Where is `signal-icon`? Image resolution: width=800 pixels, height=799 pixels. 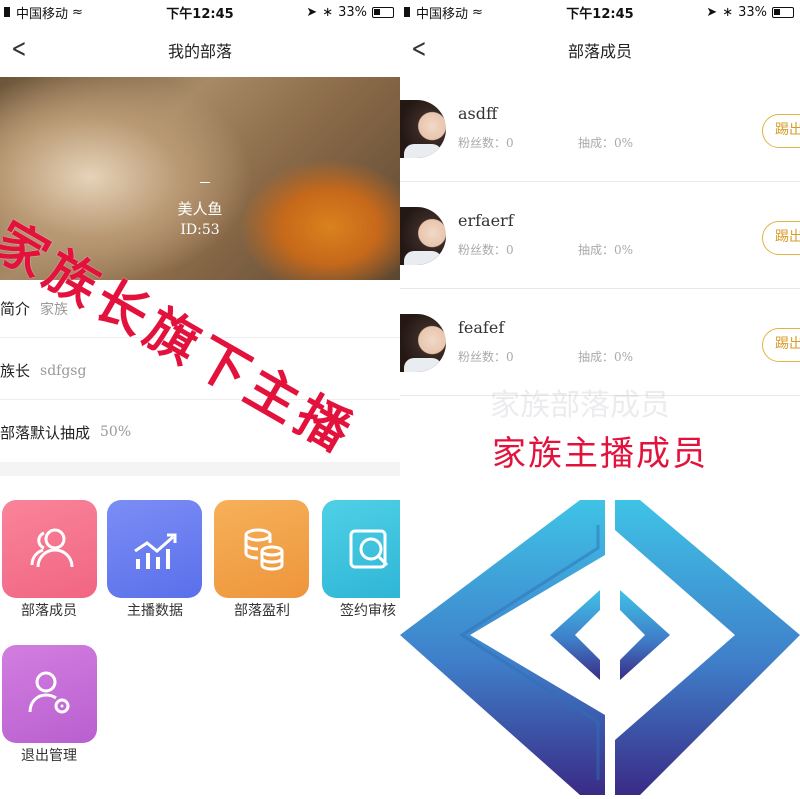
signal-icon is located at coordinates (407, 12).